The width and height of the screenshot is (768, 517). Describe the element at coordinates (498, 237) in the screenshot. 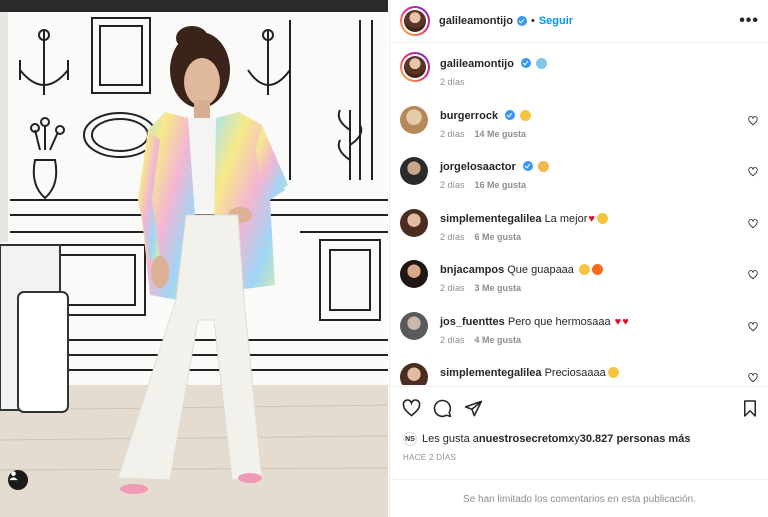

I see `comment-likes: 6 Me gusta` at that location.